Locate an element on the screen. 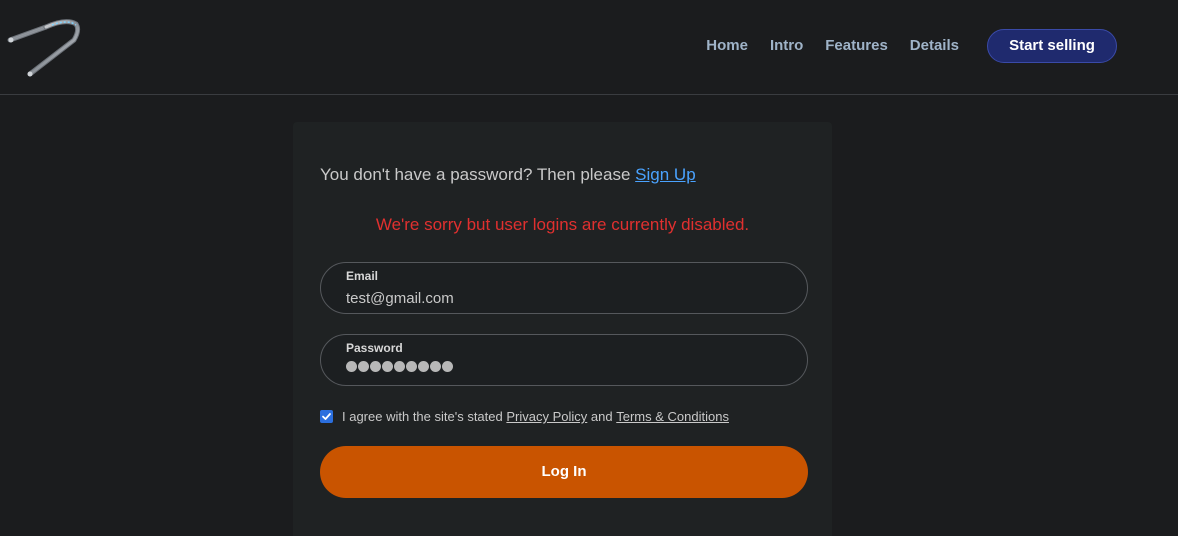 The width and height of the screenshot is (1178, 536). bent-metal-rod-logo-icon is located at coordinates (44, 48).